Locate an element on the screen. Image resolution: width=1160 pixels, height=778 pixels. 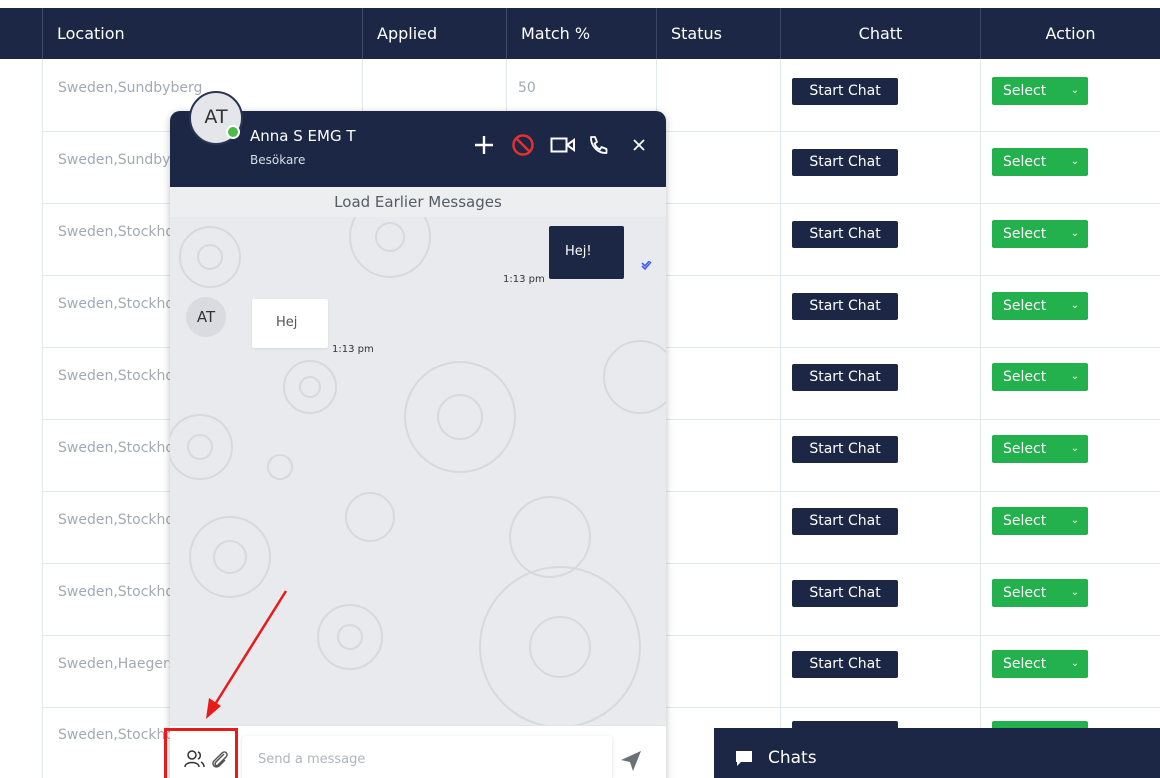
annotation-highlight-box is located at coordinates (201, 753).